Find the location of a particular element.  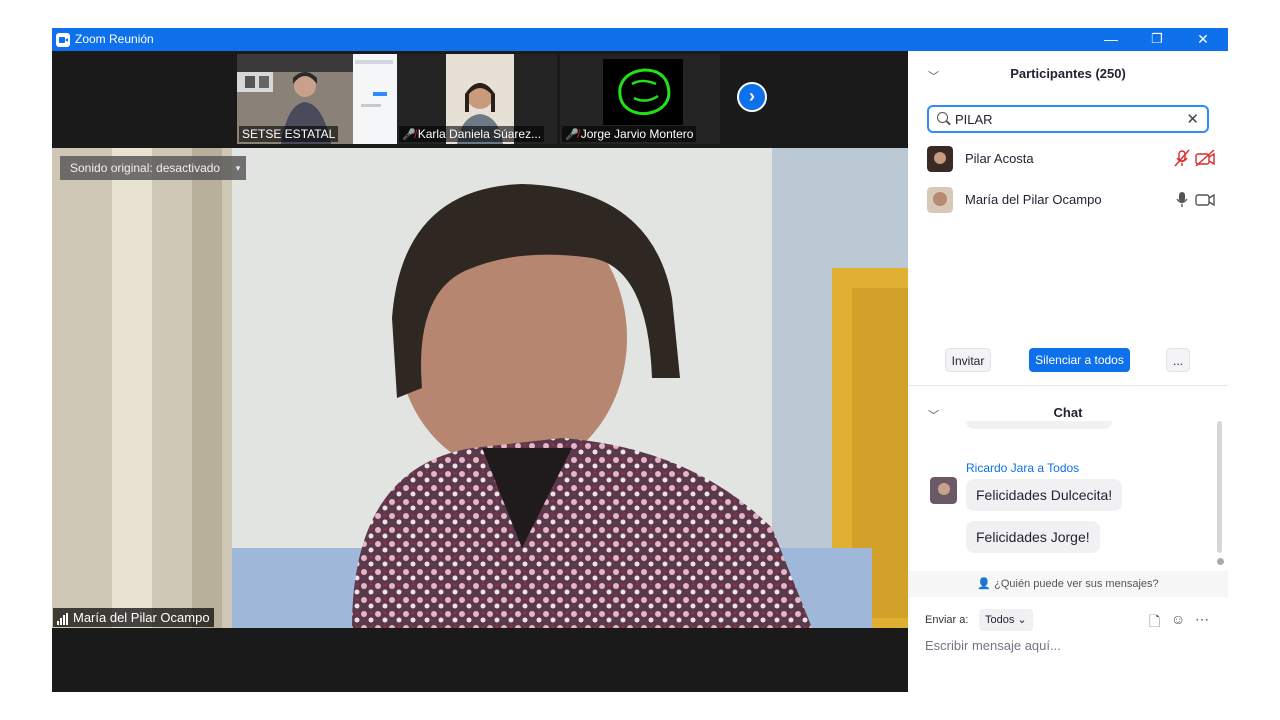

chat-message: Felicidades Jorge! is located at coordinates (1033, 537).